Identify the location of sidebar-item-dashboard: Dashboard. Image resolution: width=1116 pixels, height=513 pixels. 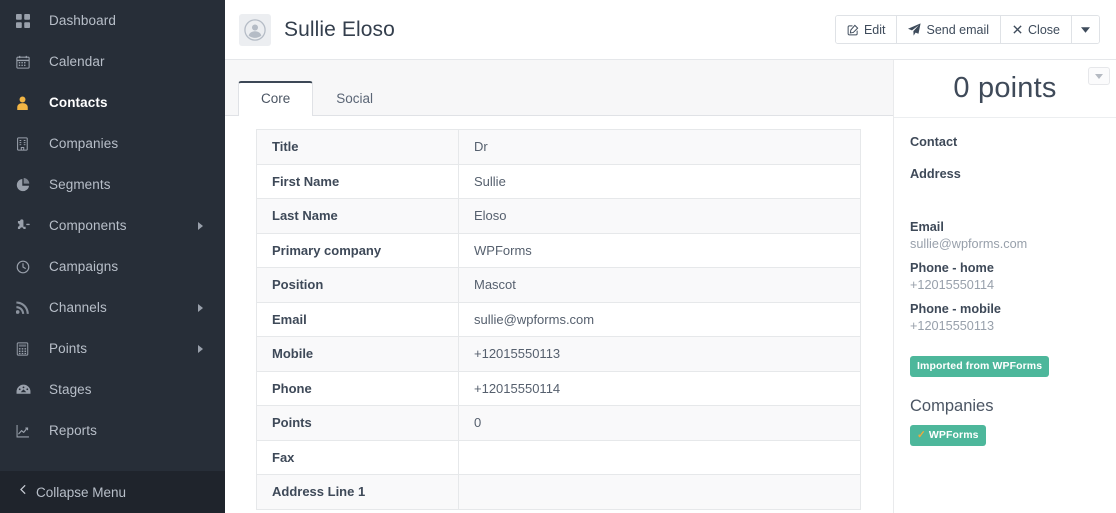
(112, 20).